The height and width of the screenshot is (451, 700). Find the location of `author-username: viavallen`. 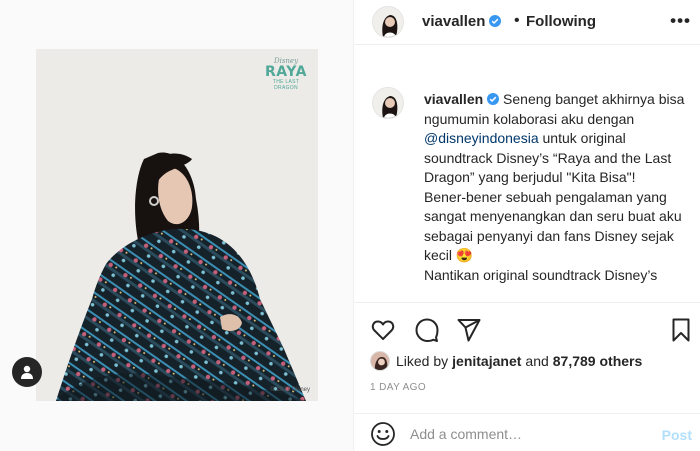

author-username: viavallen is located at coordinates (462, 21).